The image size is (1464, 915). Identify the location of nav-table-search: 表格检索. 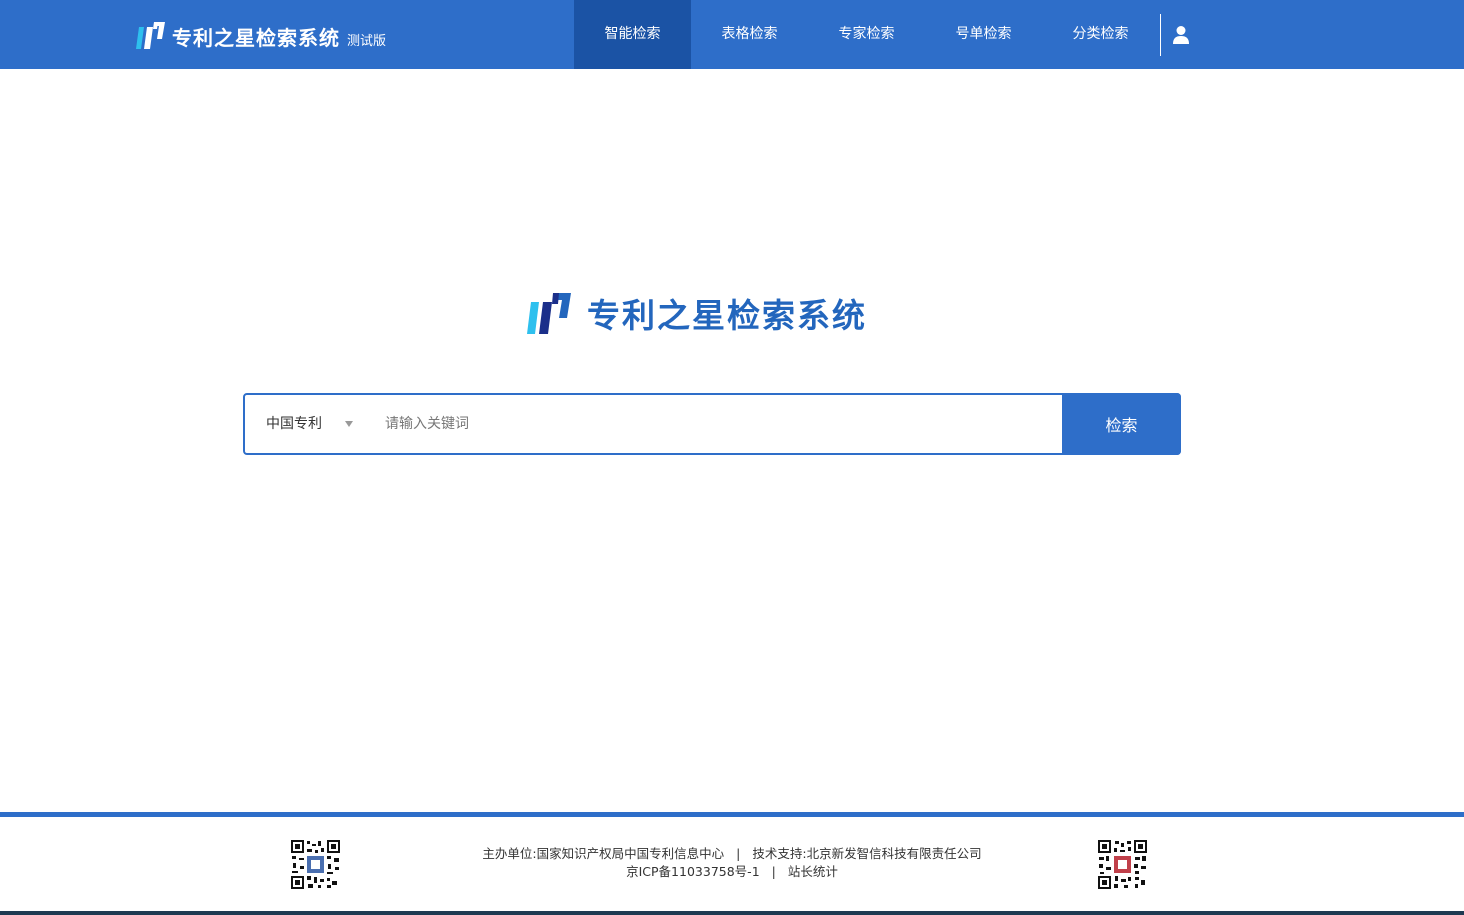
(749, 34).